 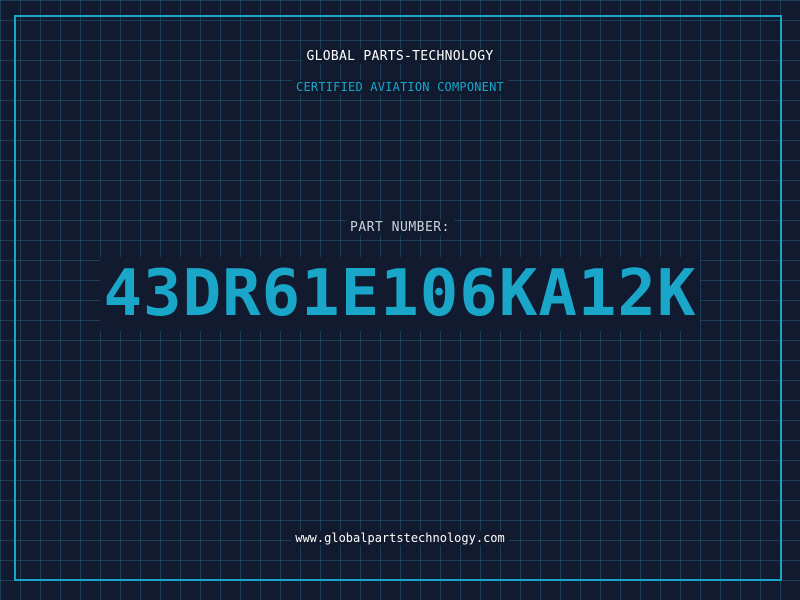 I want to click on part-number-value-text: 43DR61E106KA12K, so click(x=400, y=294).